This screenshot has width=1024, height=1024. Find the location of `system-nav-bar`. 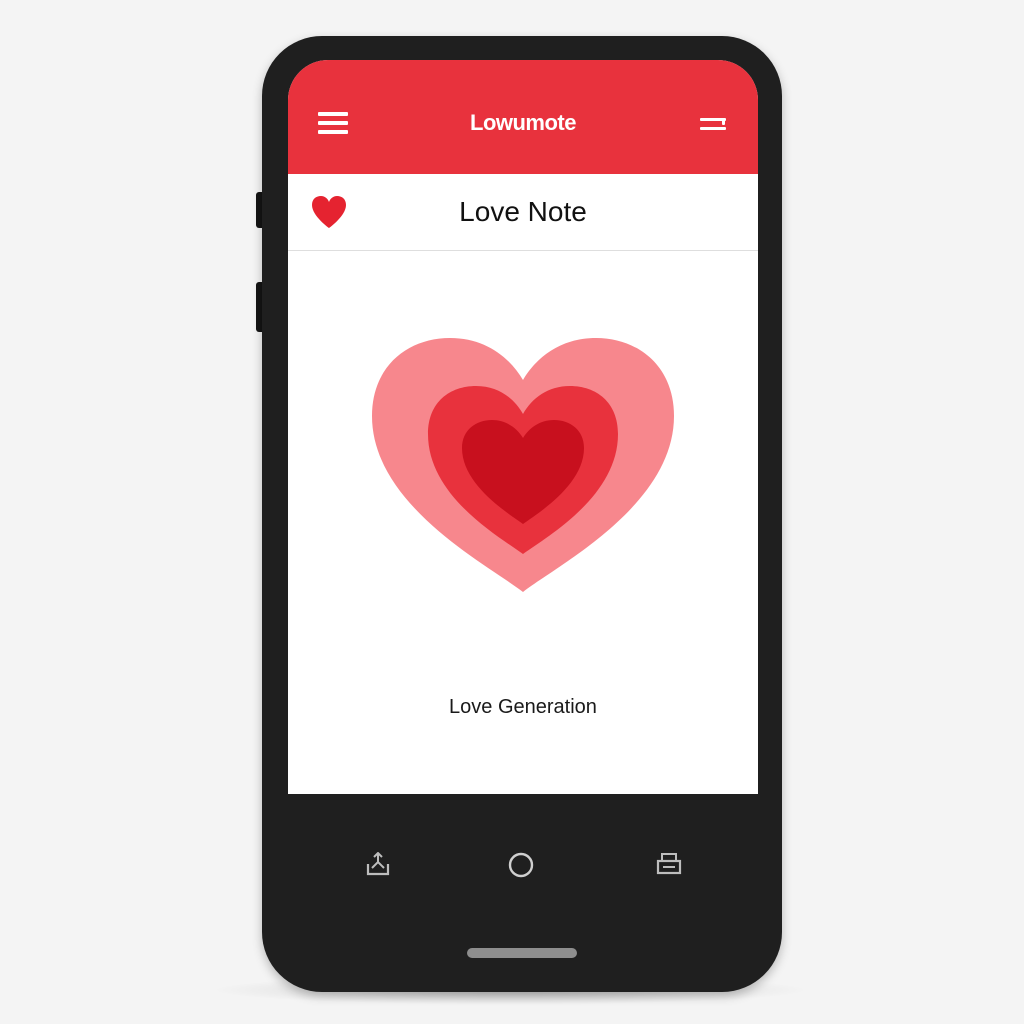

system-nav-bar is located at coordinates (523, 874).